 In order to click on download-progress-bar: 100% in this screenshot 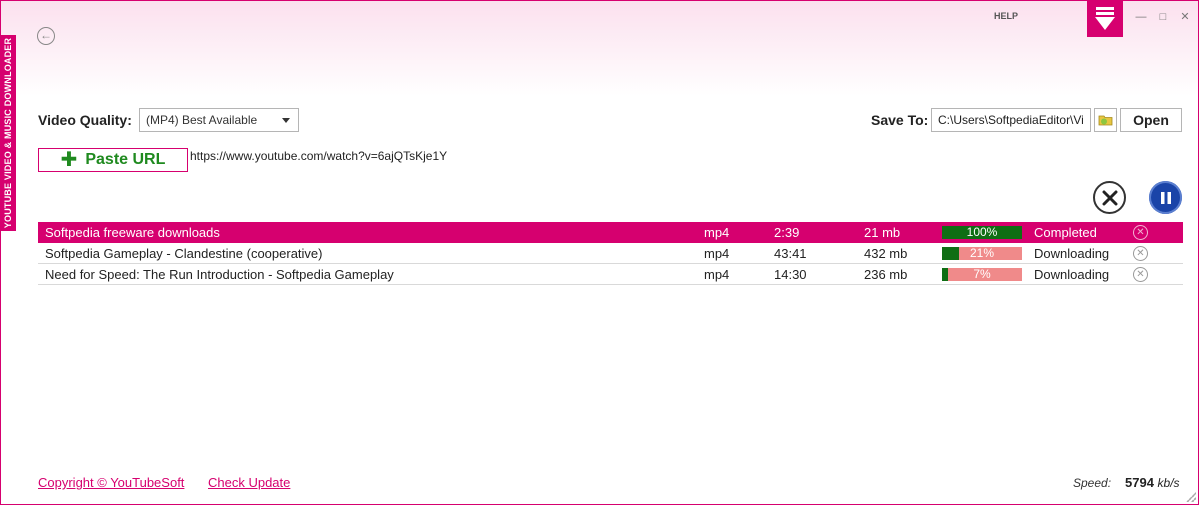, I will do `click(982, 232)`.